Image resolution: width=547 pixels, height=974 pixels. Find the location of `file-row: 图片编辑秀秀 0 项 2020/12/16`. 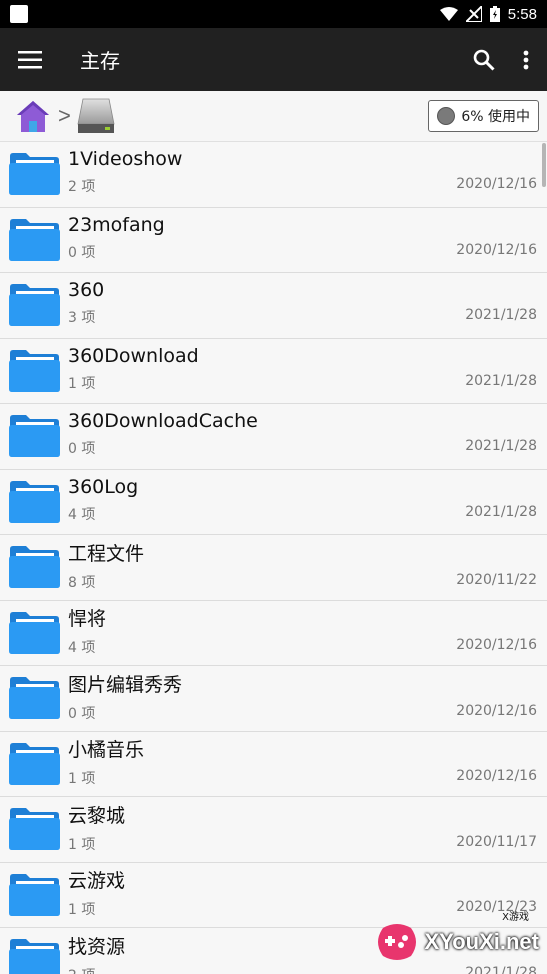

file-row: 图片编辑秀秀 0 项 2020/12/16 is located at coordinates (273, 699).